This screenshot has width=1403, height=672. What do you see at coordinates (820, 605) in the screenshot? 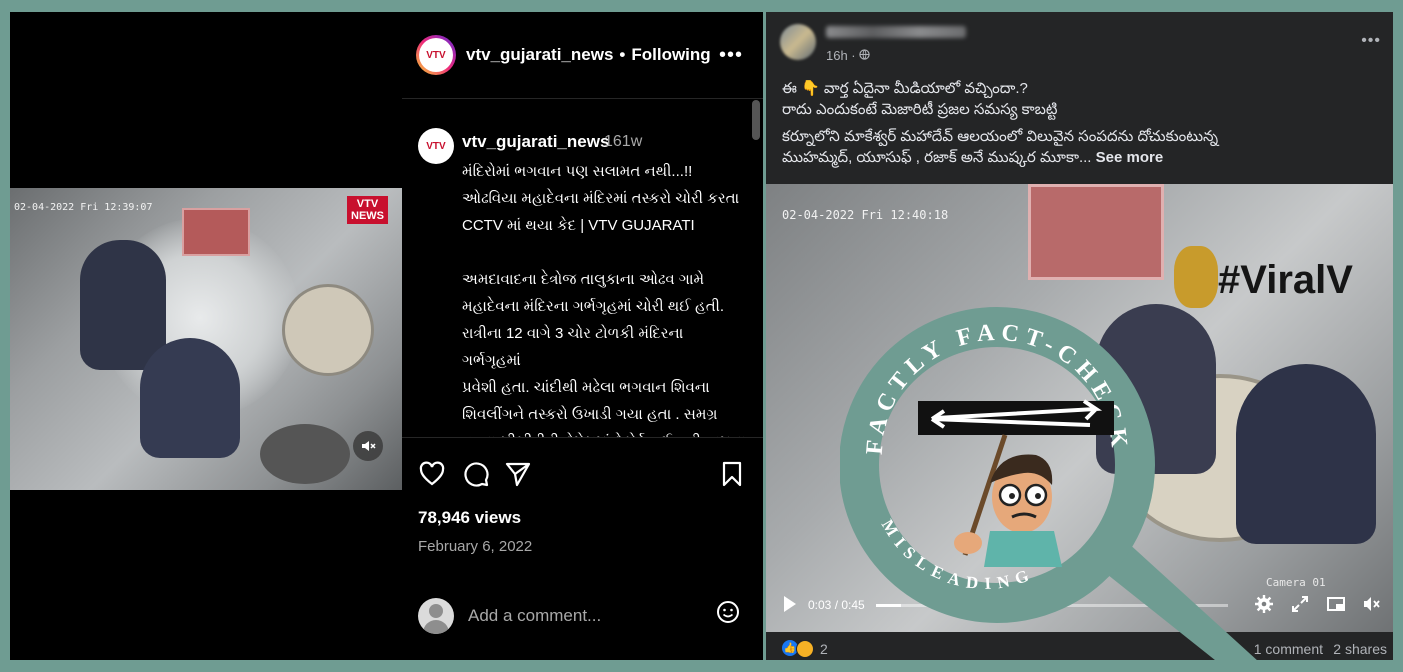
I see `current-time: 0:03` at bounding box center [820, 605].